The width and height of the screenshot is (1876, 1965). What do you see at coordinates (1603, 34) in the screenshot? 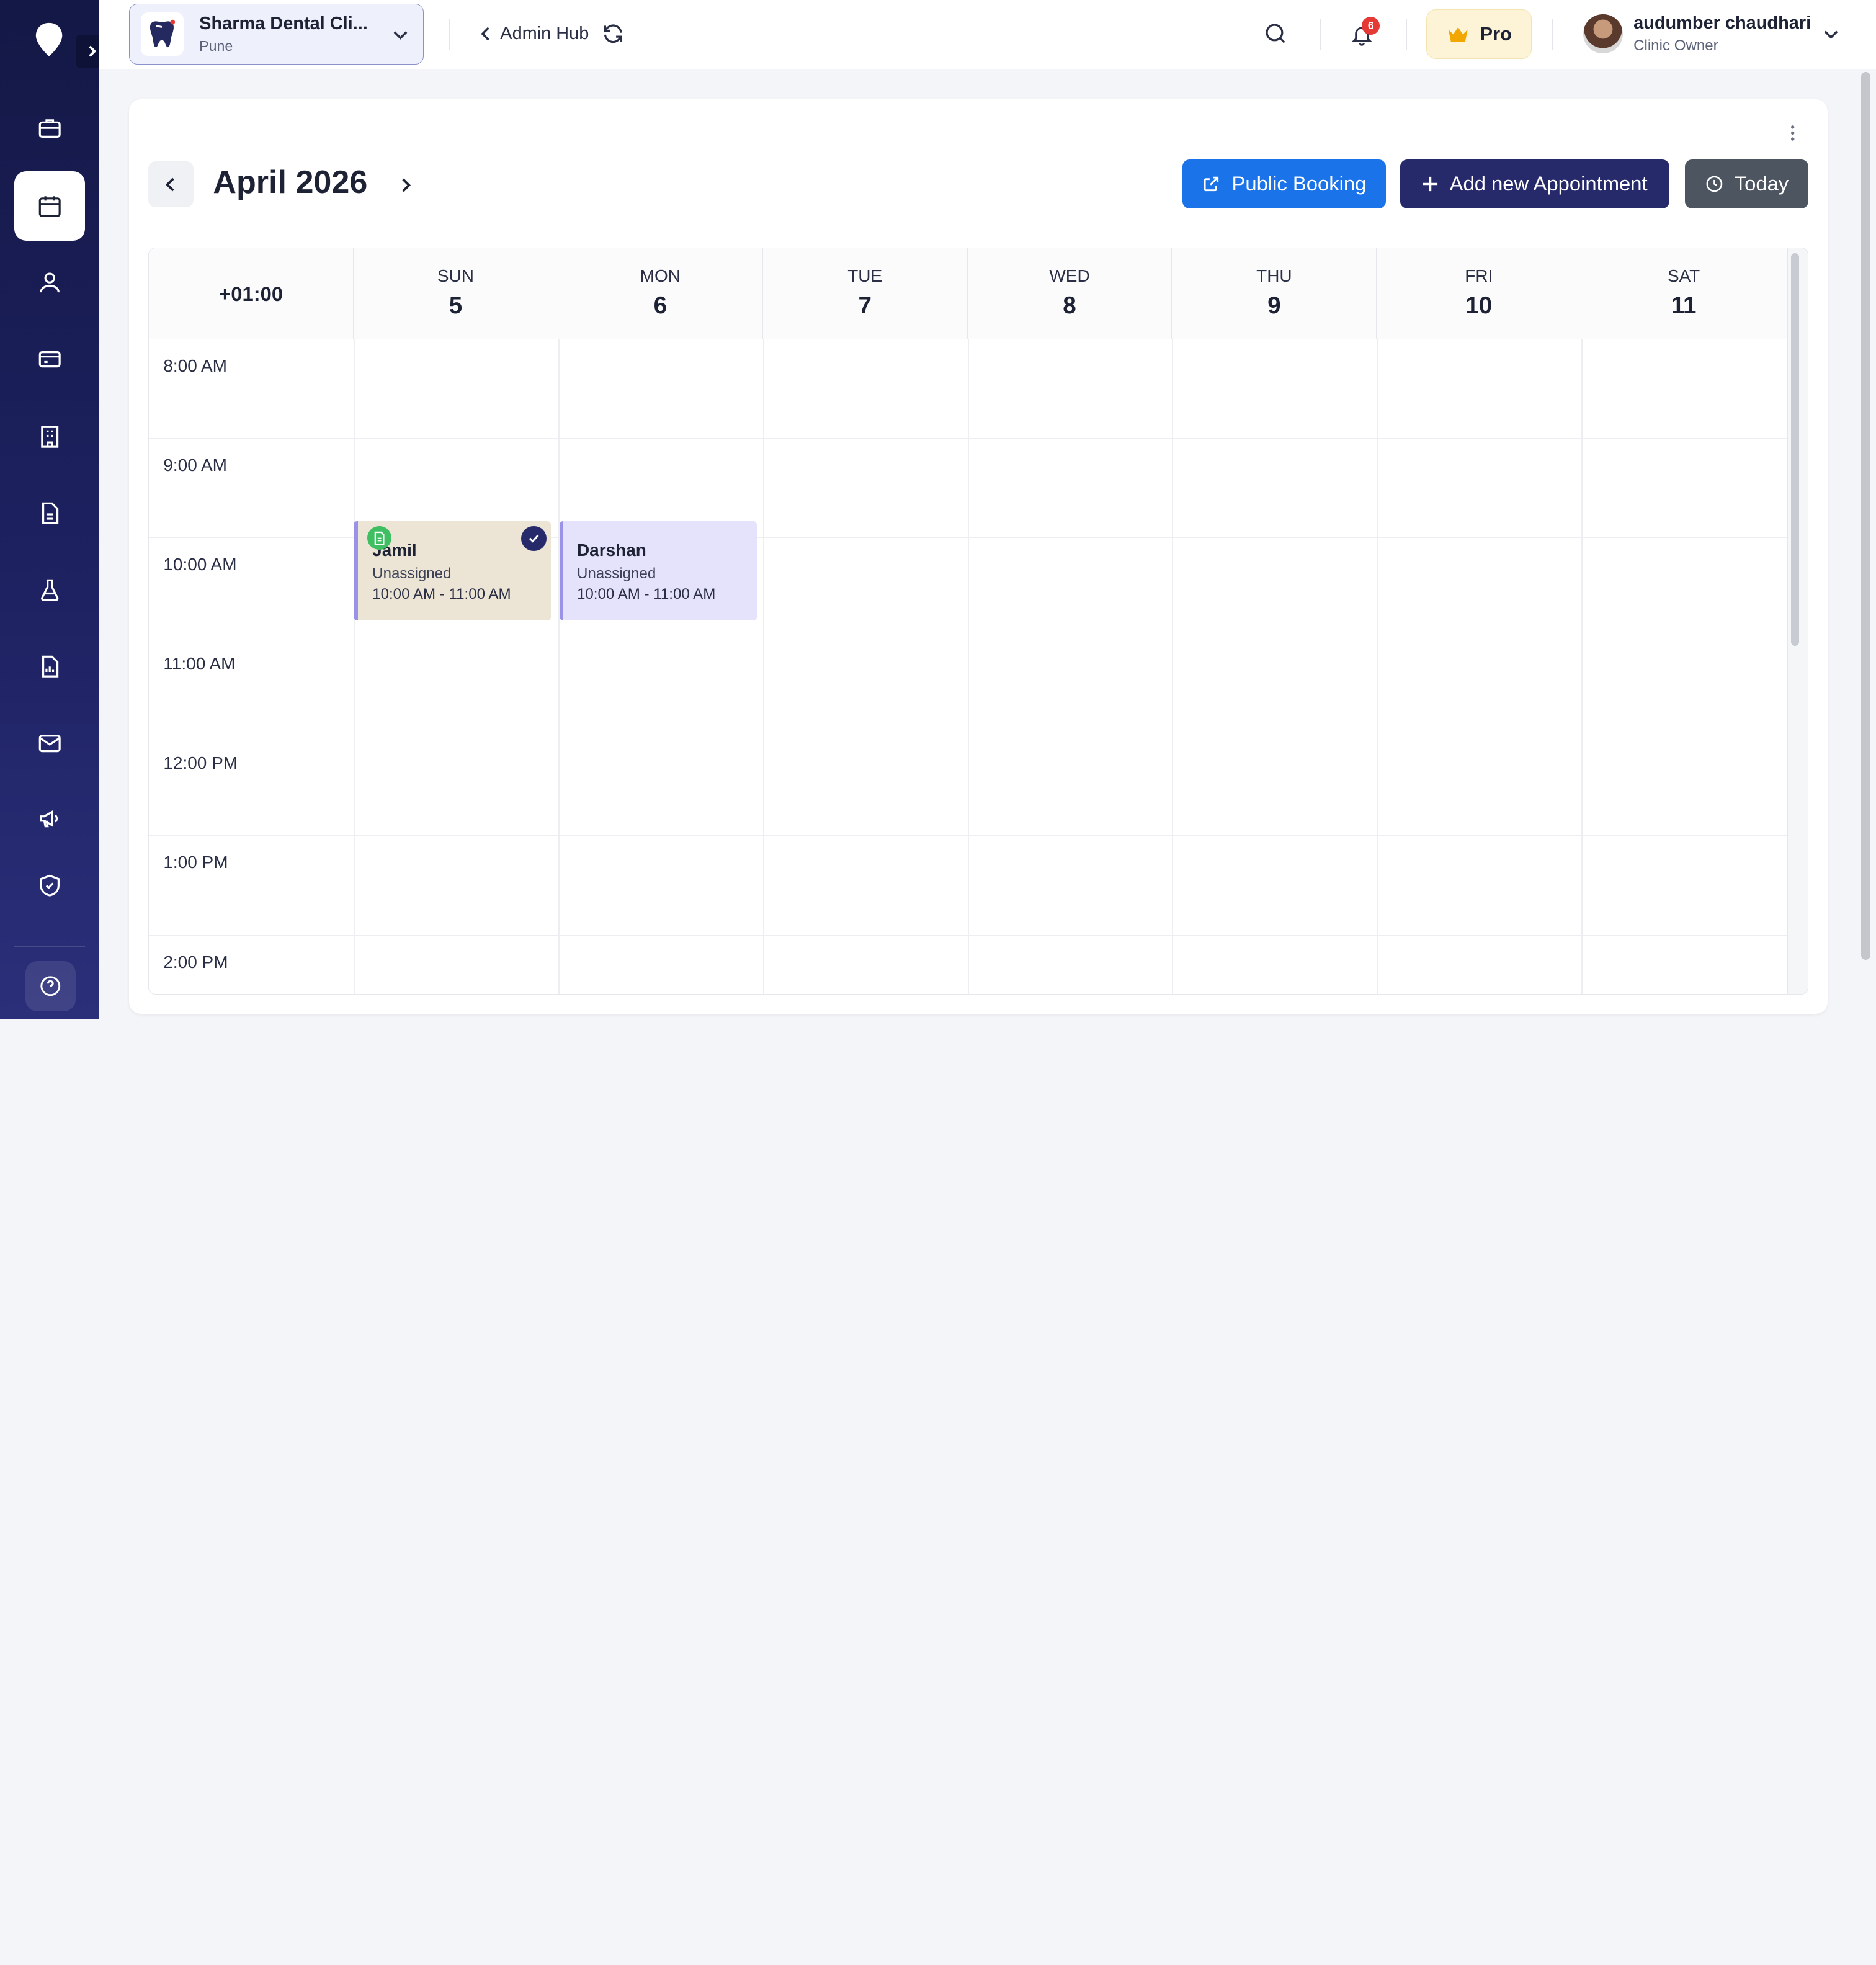
I see `avatar` at bounding box center [1603, 34].